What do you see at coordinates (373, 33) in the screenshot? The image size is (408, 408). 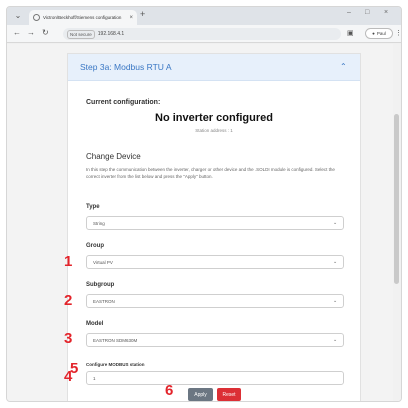 I see `profile-avatar-icon: ●` at bounding box center [373, 33].